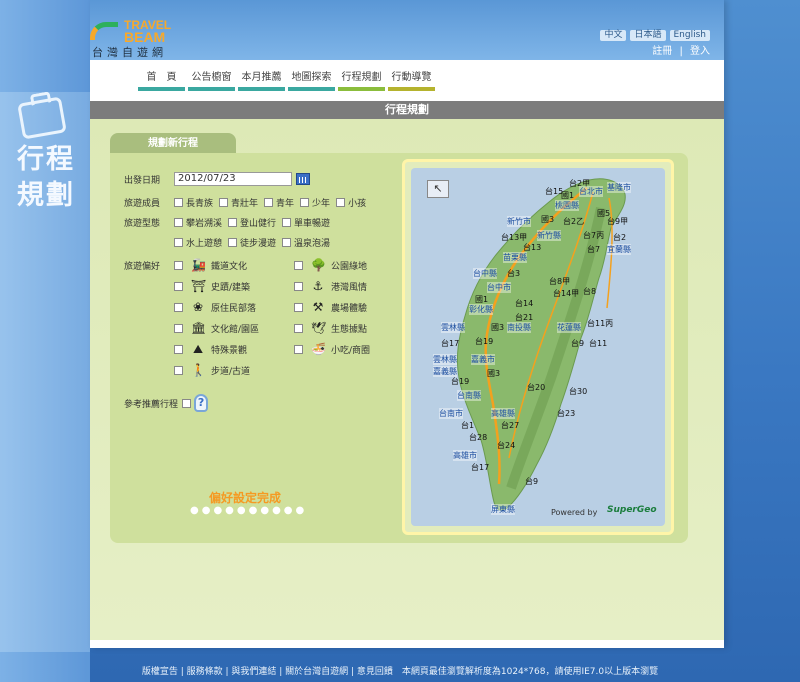 Image resolution: width=800 pixels, height=682 pixels. Describe the element at coordinates (204, 243) in the screenshot. I see `type-option-label: 水上遊憩` at that location.